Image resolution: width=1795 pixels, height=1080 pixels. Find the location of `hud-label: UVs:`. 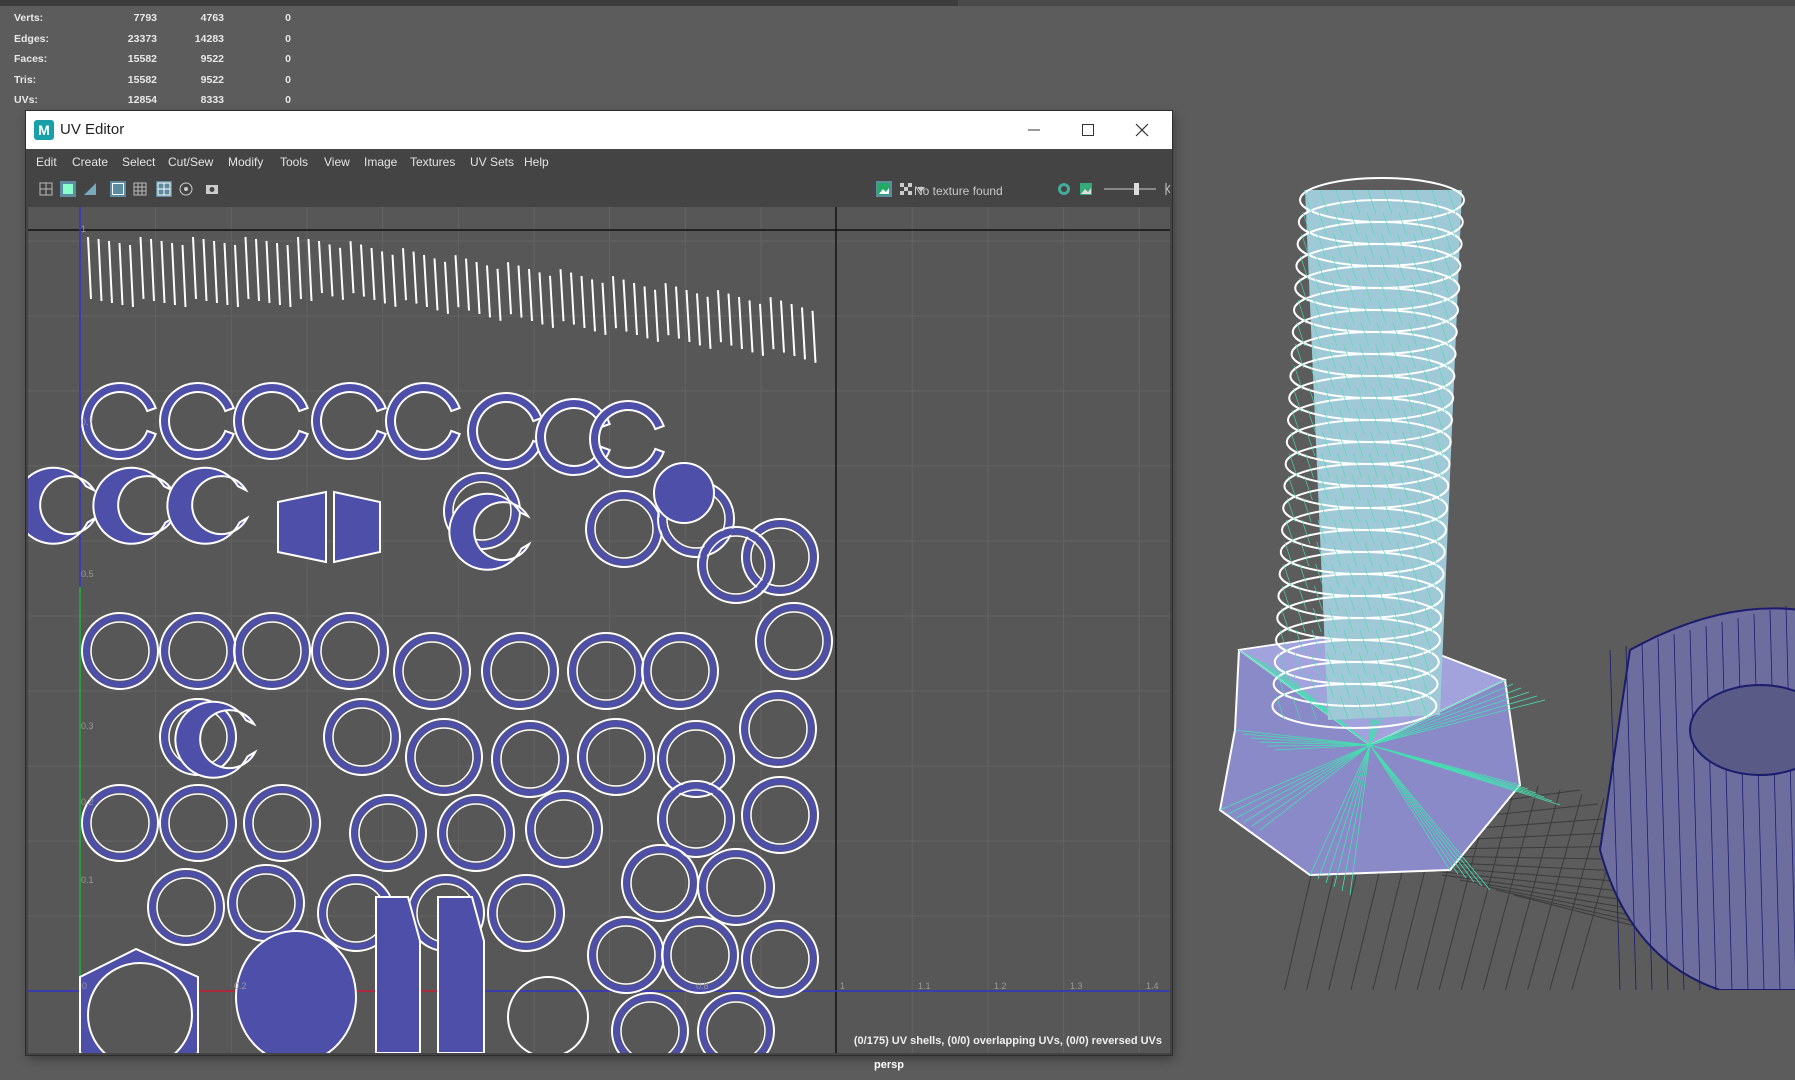

hud-label: UVs: is located at coordinates (26, 100).